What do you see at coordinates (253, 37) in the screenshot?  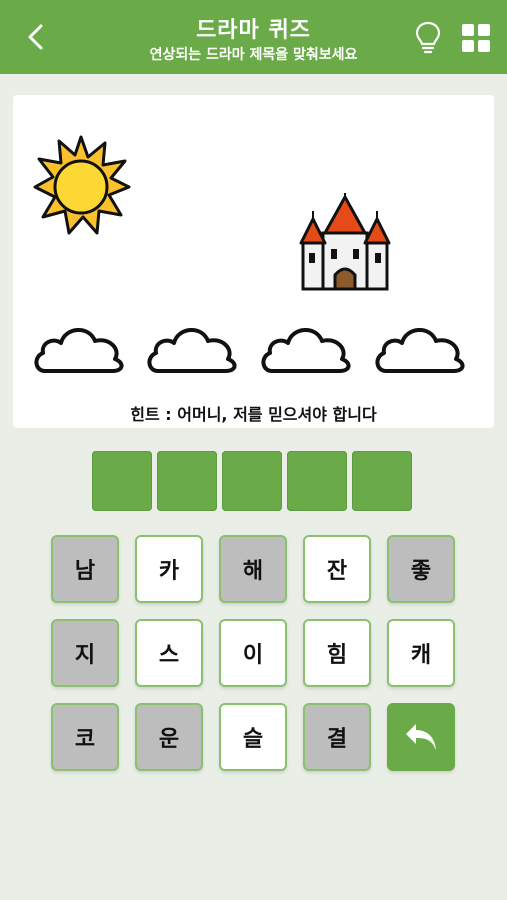 I see `app-header: 드라마 퀴즈 연상되는 드라마 제목을 맞춰보세요` at bounding box center [253, 37].